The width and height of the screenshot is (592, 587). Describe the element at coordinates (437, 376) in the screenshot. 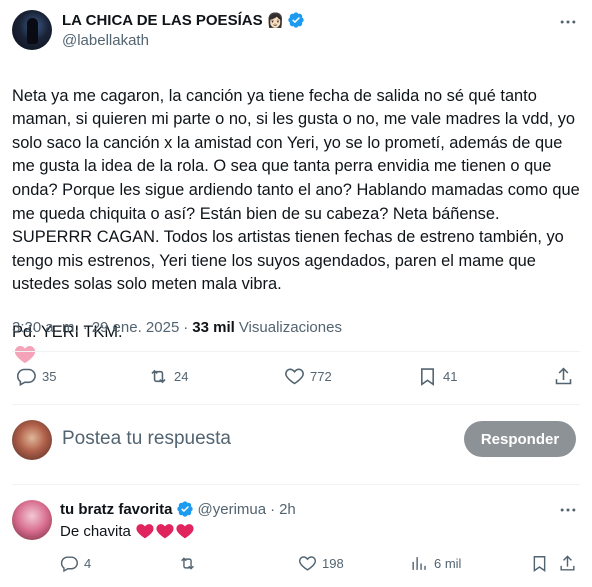

I see `bookmark-button: 41` at that location.